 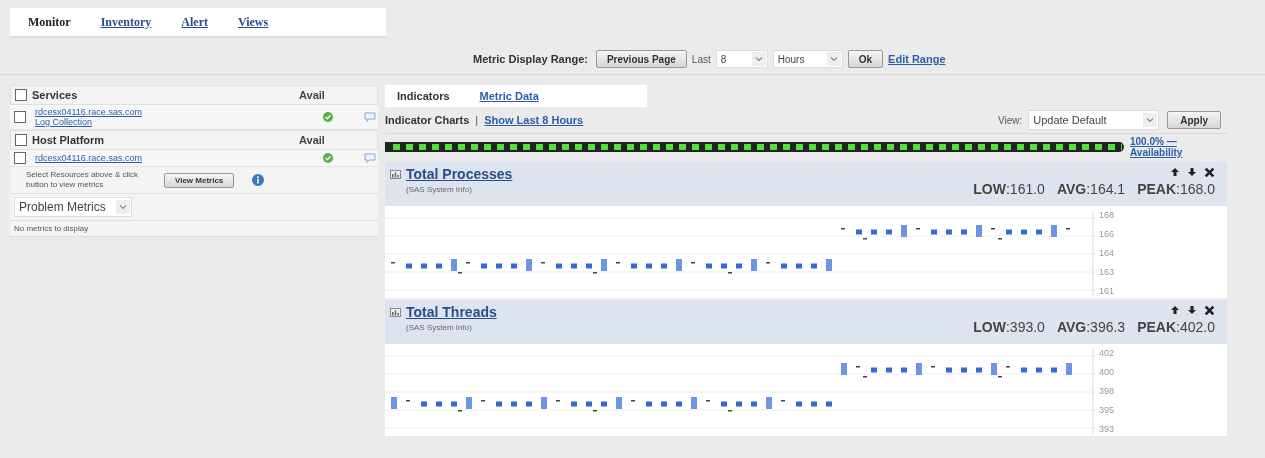 I want to click on axis-tick-label: 164, so click(x=1107, y=253).